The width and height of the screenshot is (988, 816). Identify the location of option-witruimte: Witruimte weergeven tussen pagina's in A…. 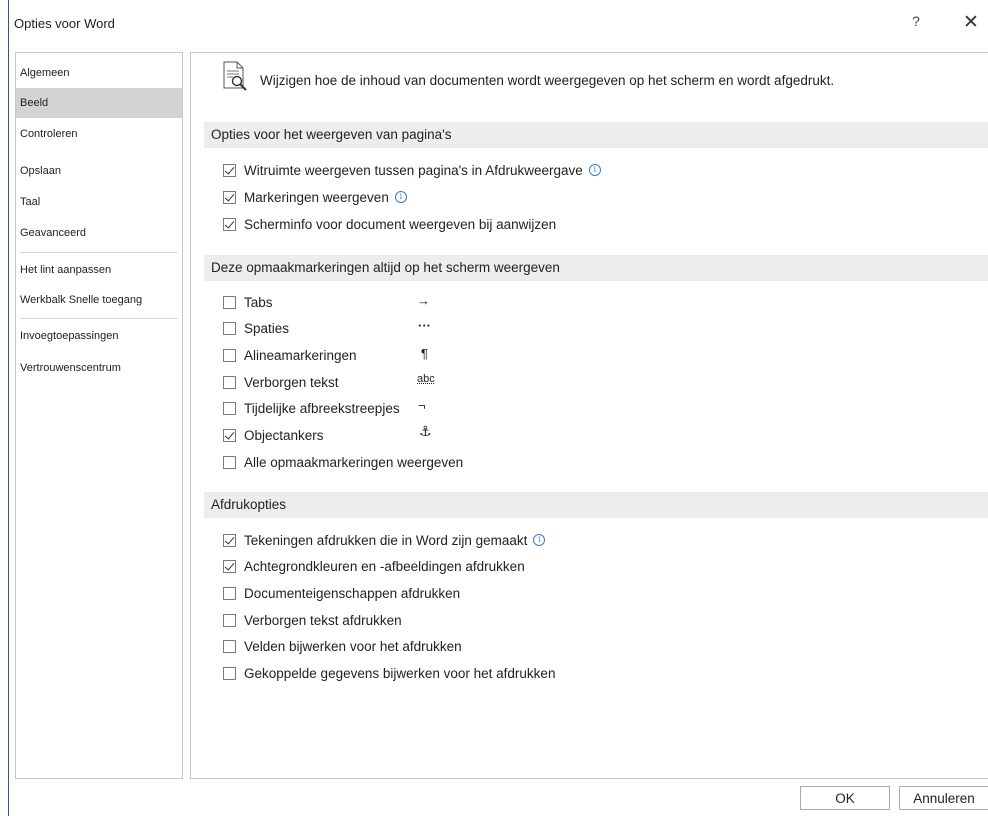
(412, 170).